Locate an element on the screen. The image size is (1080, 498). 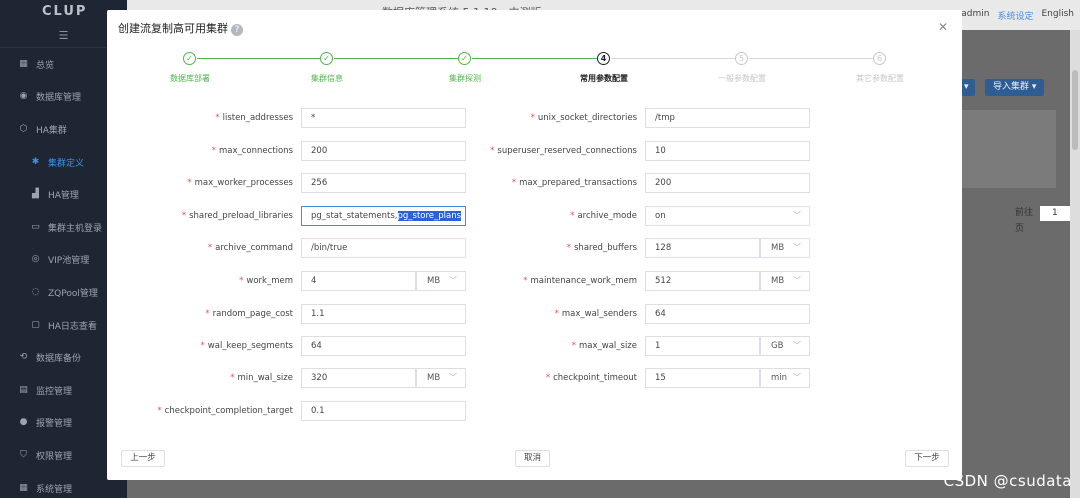
input-unix-socket-directories: /tmp is located at coordinates (727, 118).